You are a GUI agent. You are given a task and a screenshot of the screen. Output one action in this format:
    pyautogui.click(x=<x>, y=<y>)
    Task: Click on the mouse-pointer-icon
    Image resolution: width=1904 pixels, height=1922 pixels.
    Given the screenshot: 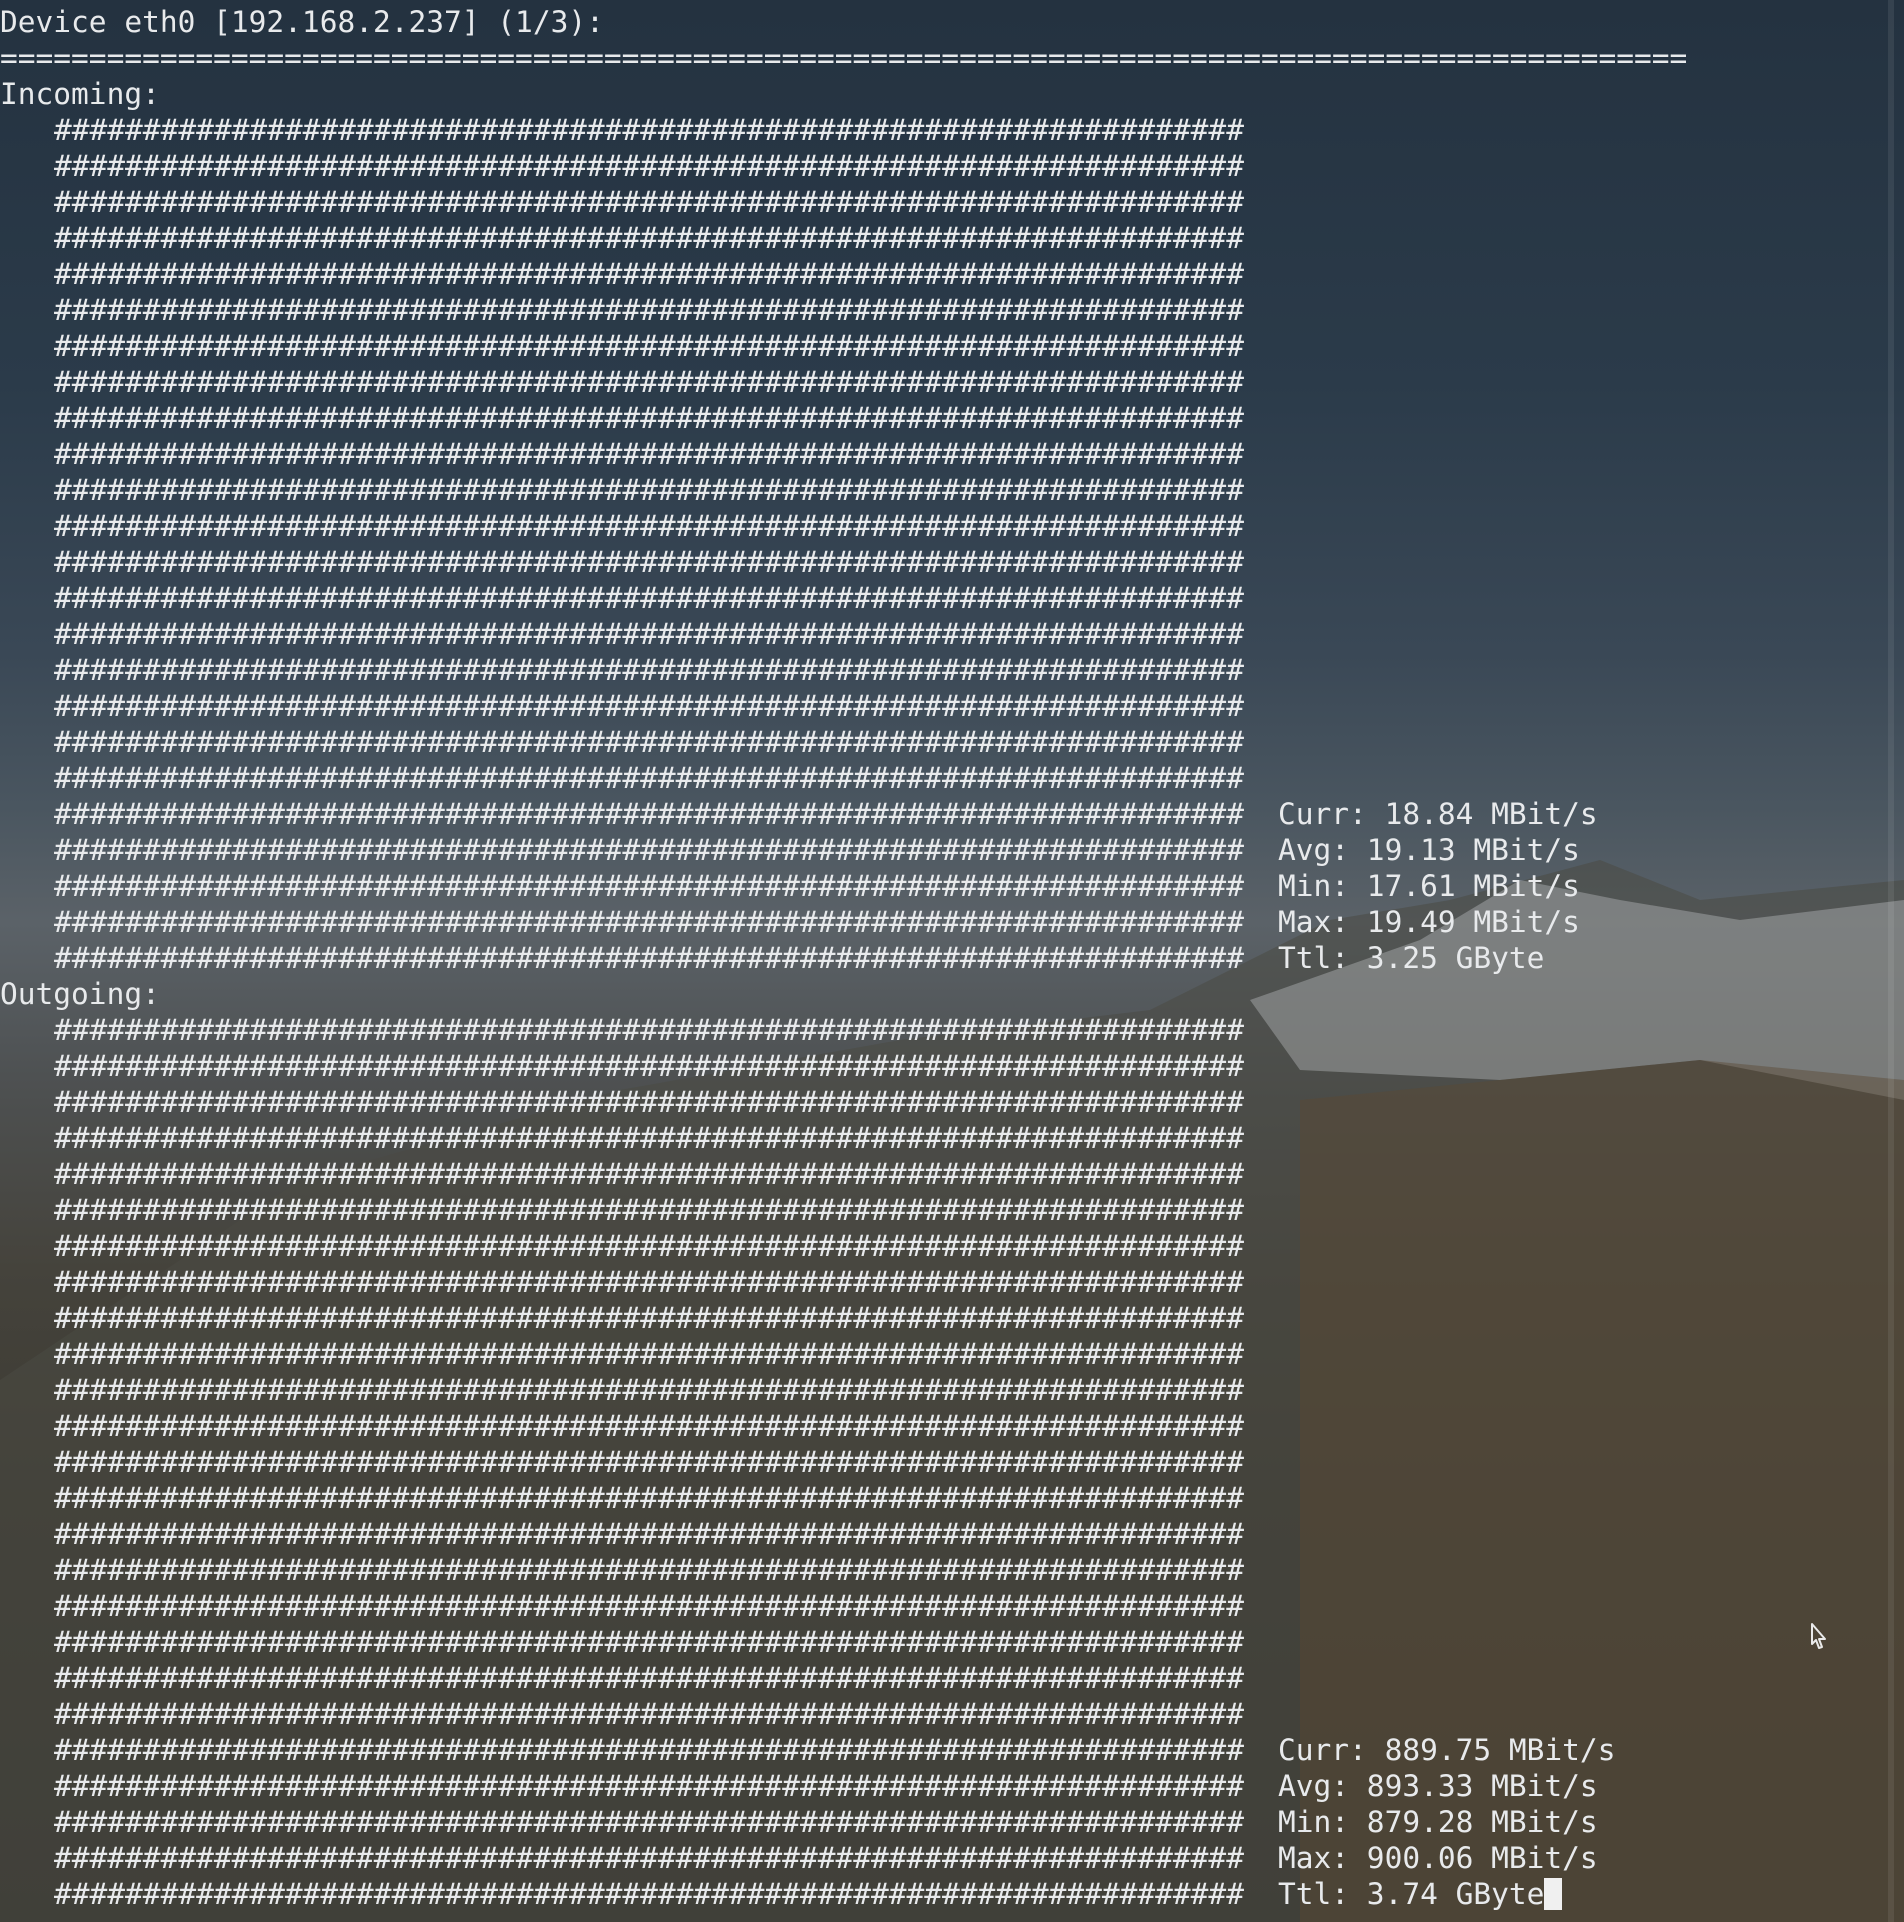 What is the action you would take?
    pyautogui.click(x=1818, y=1636)
    